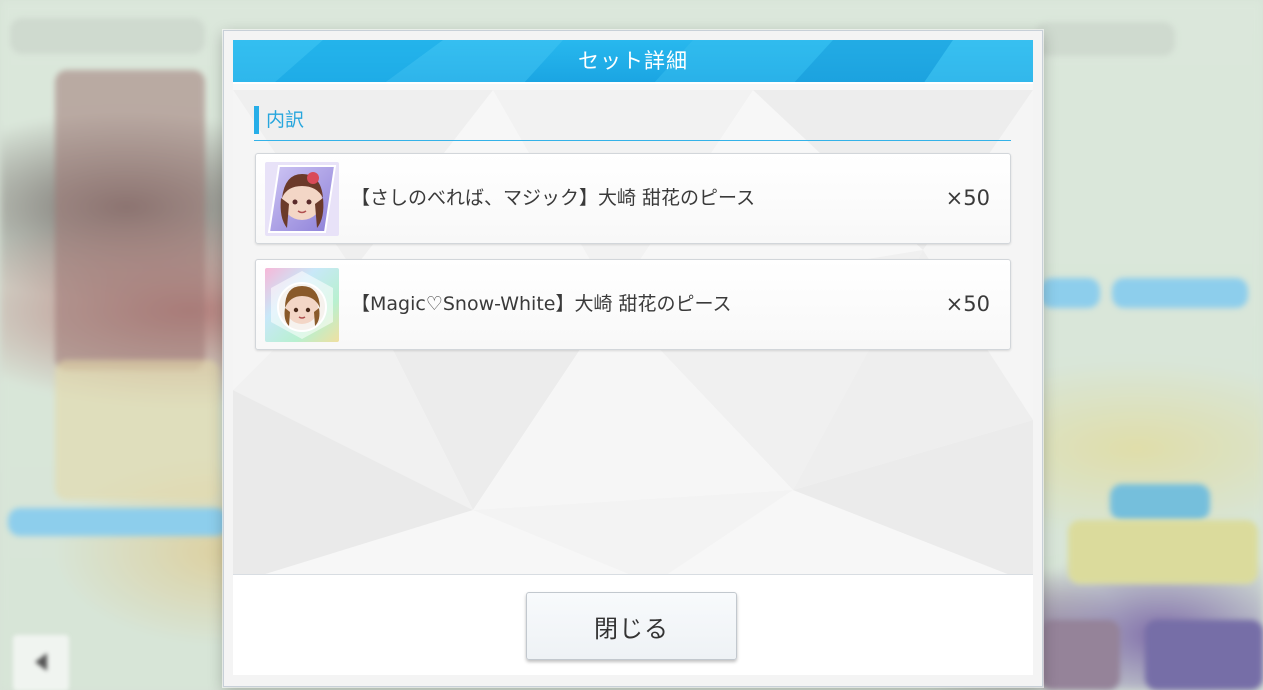 The height and width of the screenshot is (690, 1263). Describe the element at coordinates (285, 120) in the screenshot. I see `section-label: 内訳` at that location.